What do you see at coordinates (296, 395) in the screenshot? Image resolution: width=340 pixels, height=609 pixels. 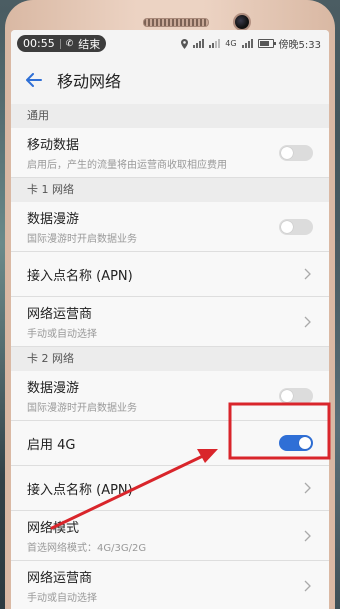 I see `card2-roaming-toggle` at bounding box center [296, 395].